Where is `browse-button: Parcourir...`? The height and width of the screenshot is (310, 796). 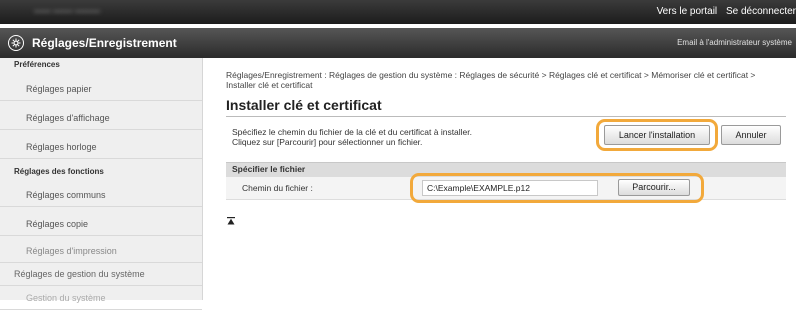 browse-button: Parcourir... is located at coordinates (654, 187).